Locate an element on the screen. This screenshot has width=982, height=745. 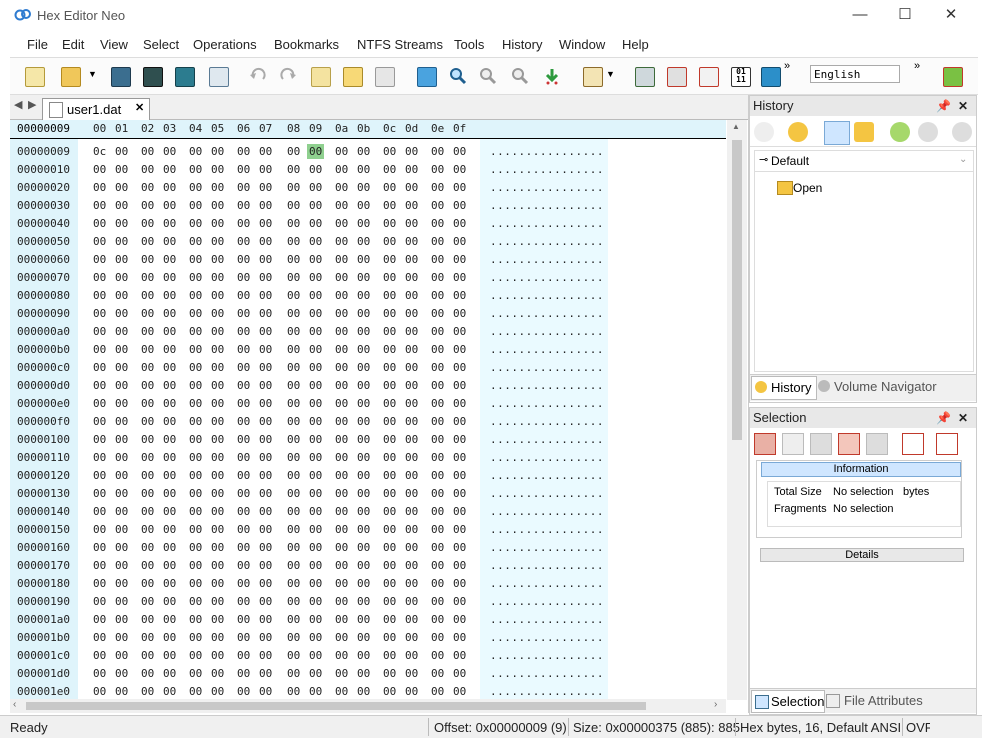
history-clear-icon is located at coordinates (962, 132).